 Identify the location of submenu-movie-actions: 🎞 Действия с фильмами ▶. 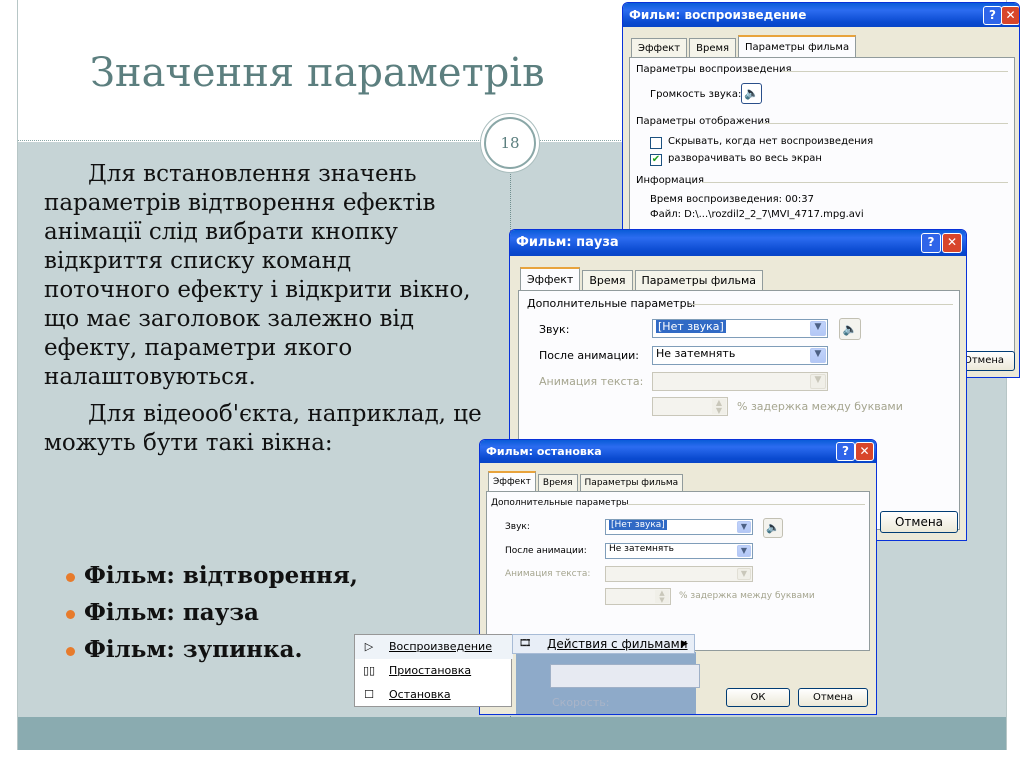
(603, 644).